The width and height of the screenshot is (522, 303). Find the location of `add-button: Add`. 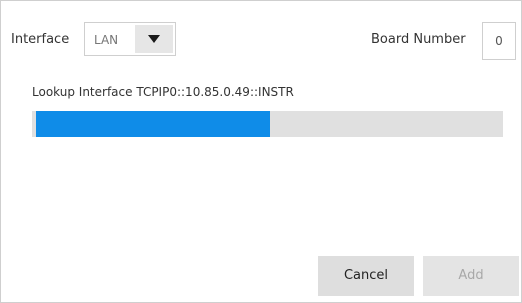

add-button: Add is located at coordinates (471, 276).